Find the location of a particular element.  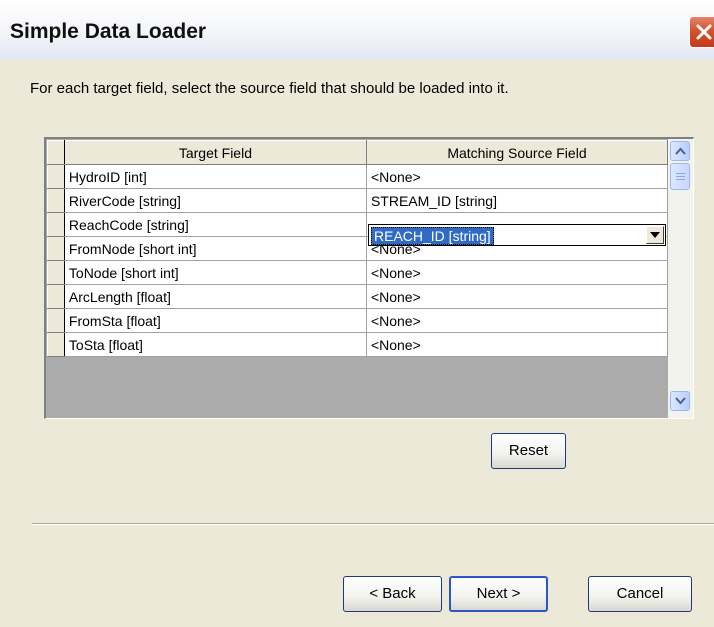

table-row: ToNode [short int] <None> is located at coordinates (357, 272).